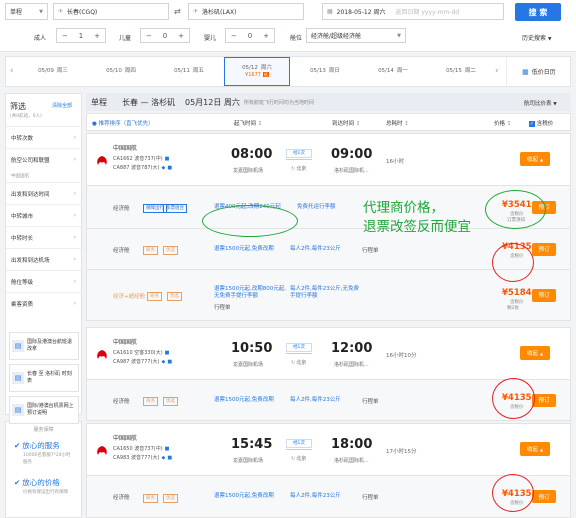 This screenshot has width=576, height=518. What do you see at coordinates (250, 35) in the screenshot?
I see `infant-stepper: − 0 +` at bounding box center [250, 35].